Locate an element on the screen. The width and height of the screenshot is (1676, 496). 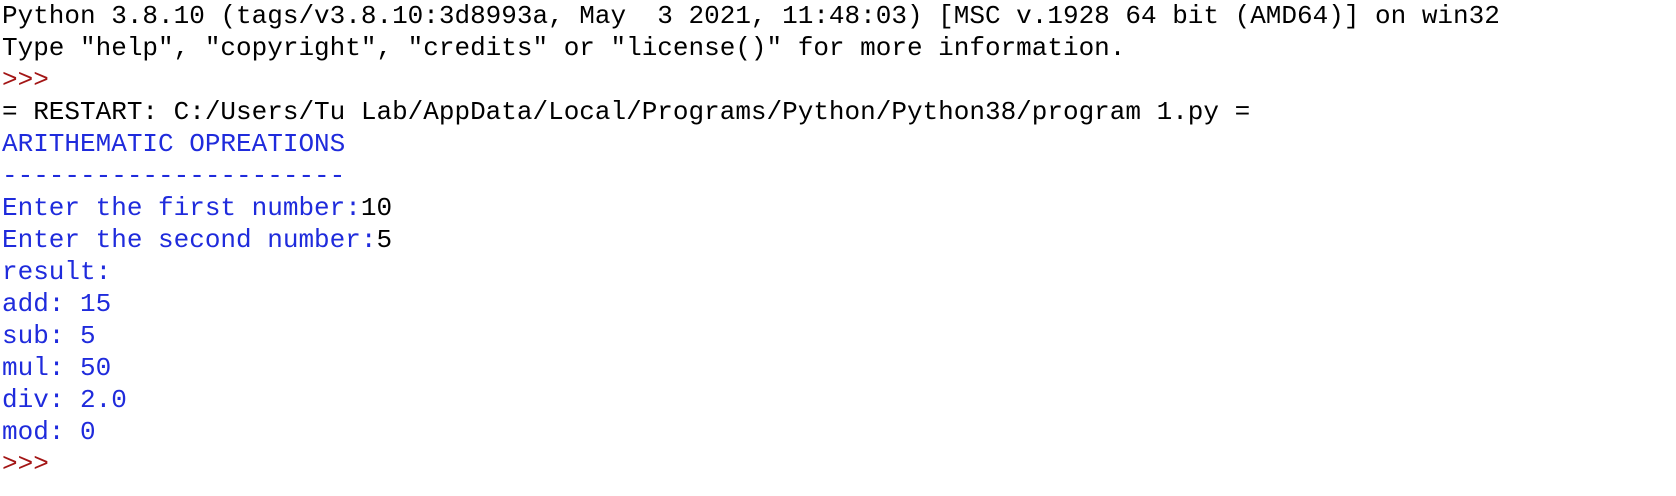
input-line-first: Enter the first number:10 is located at coordinates (839, 208).